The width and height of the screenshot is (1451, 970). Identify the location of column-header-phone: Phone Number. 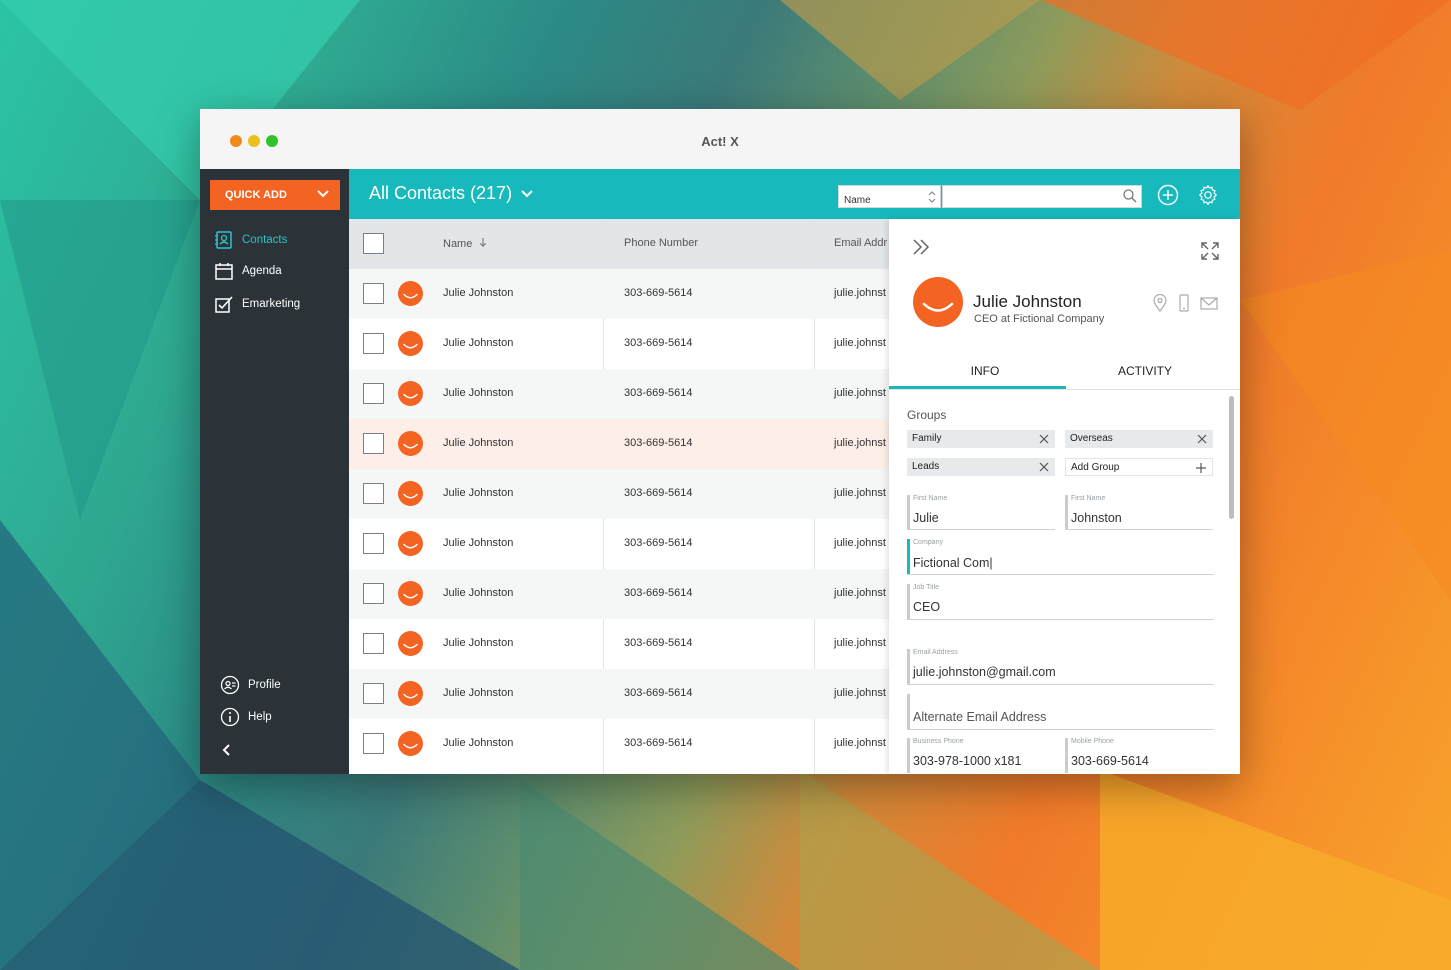
(661, 243).